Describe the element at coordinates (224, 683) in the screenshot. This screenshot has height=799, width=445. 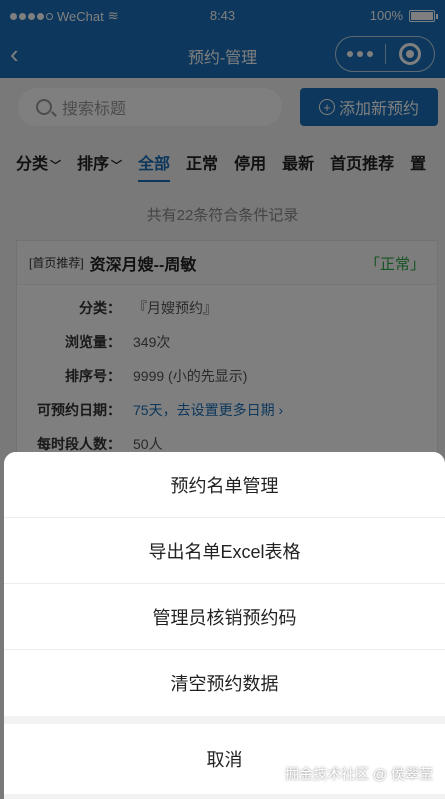
I see `action-clear-data: 清空预约数据` at that location.